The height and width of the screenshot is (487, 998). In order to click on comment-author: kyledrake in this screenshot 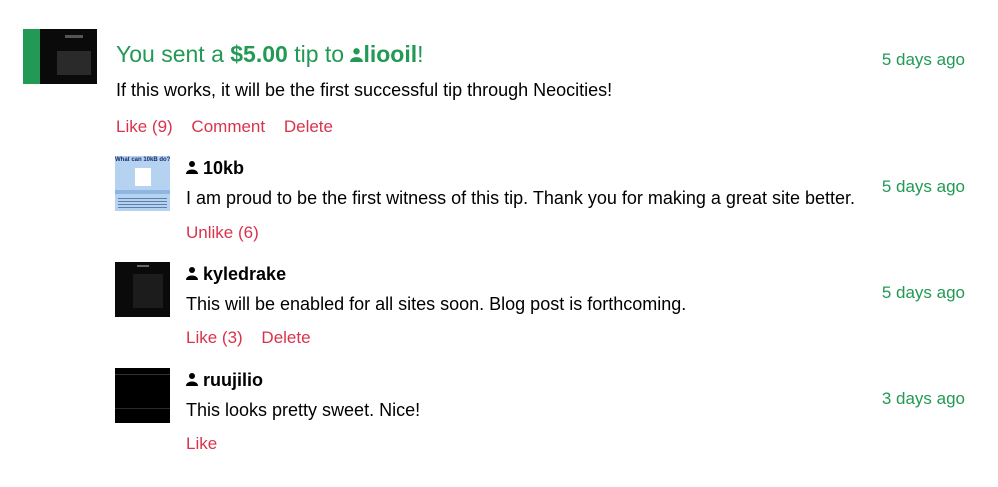, I will do `click(236, 274)`.